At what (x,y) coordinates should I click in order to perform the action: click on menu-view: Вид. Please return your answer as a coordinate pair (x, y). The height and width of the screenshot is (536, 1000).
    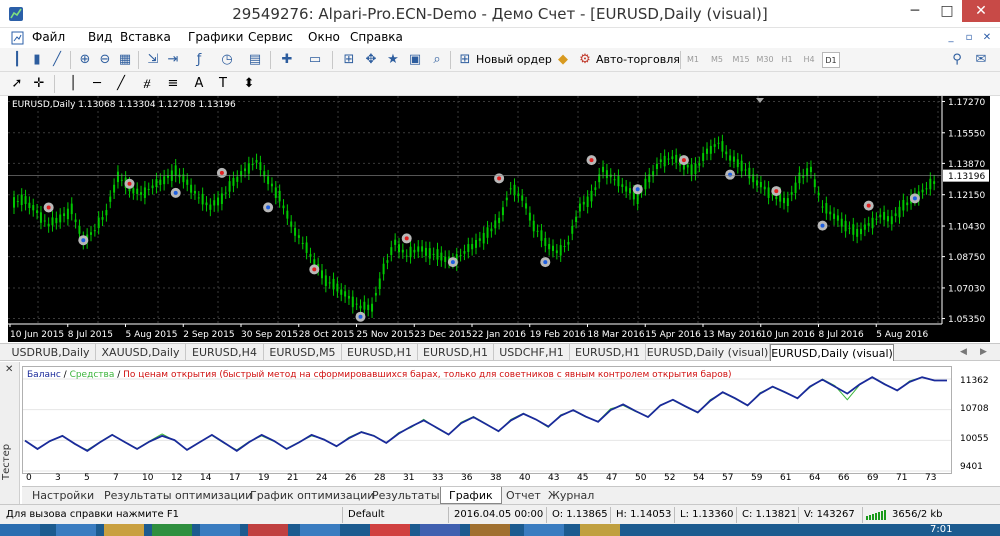
    Looking at the image, I should click on (100, 37).